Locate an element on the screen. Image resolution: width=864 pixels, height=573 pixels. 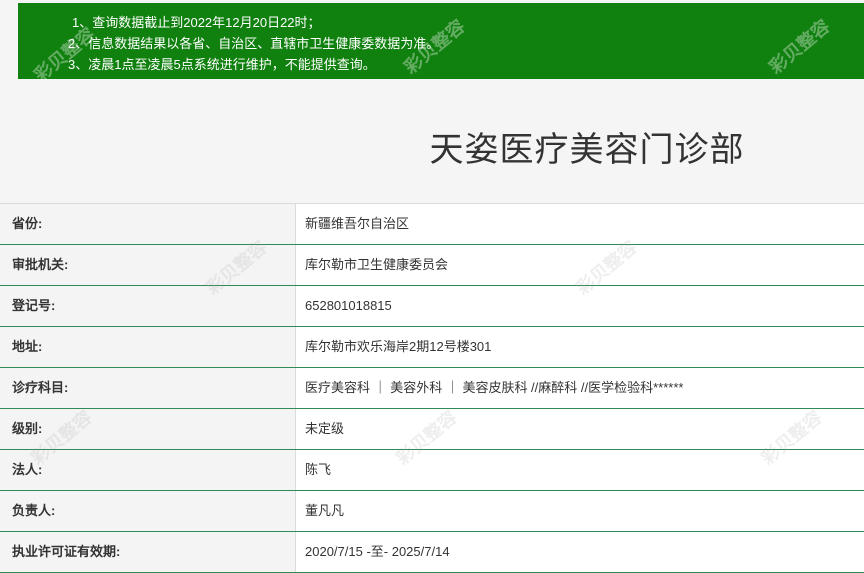
row-label: 地址: is located at coordinates (148, 347).